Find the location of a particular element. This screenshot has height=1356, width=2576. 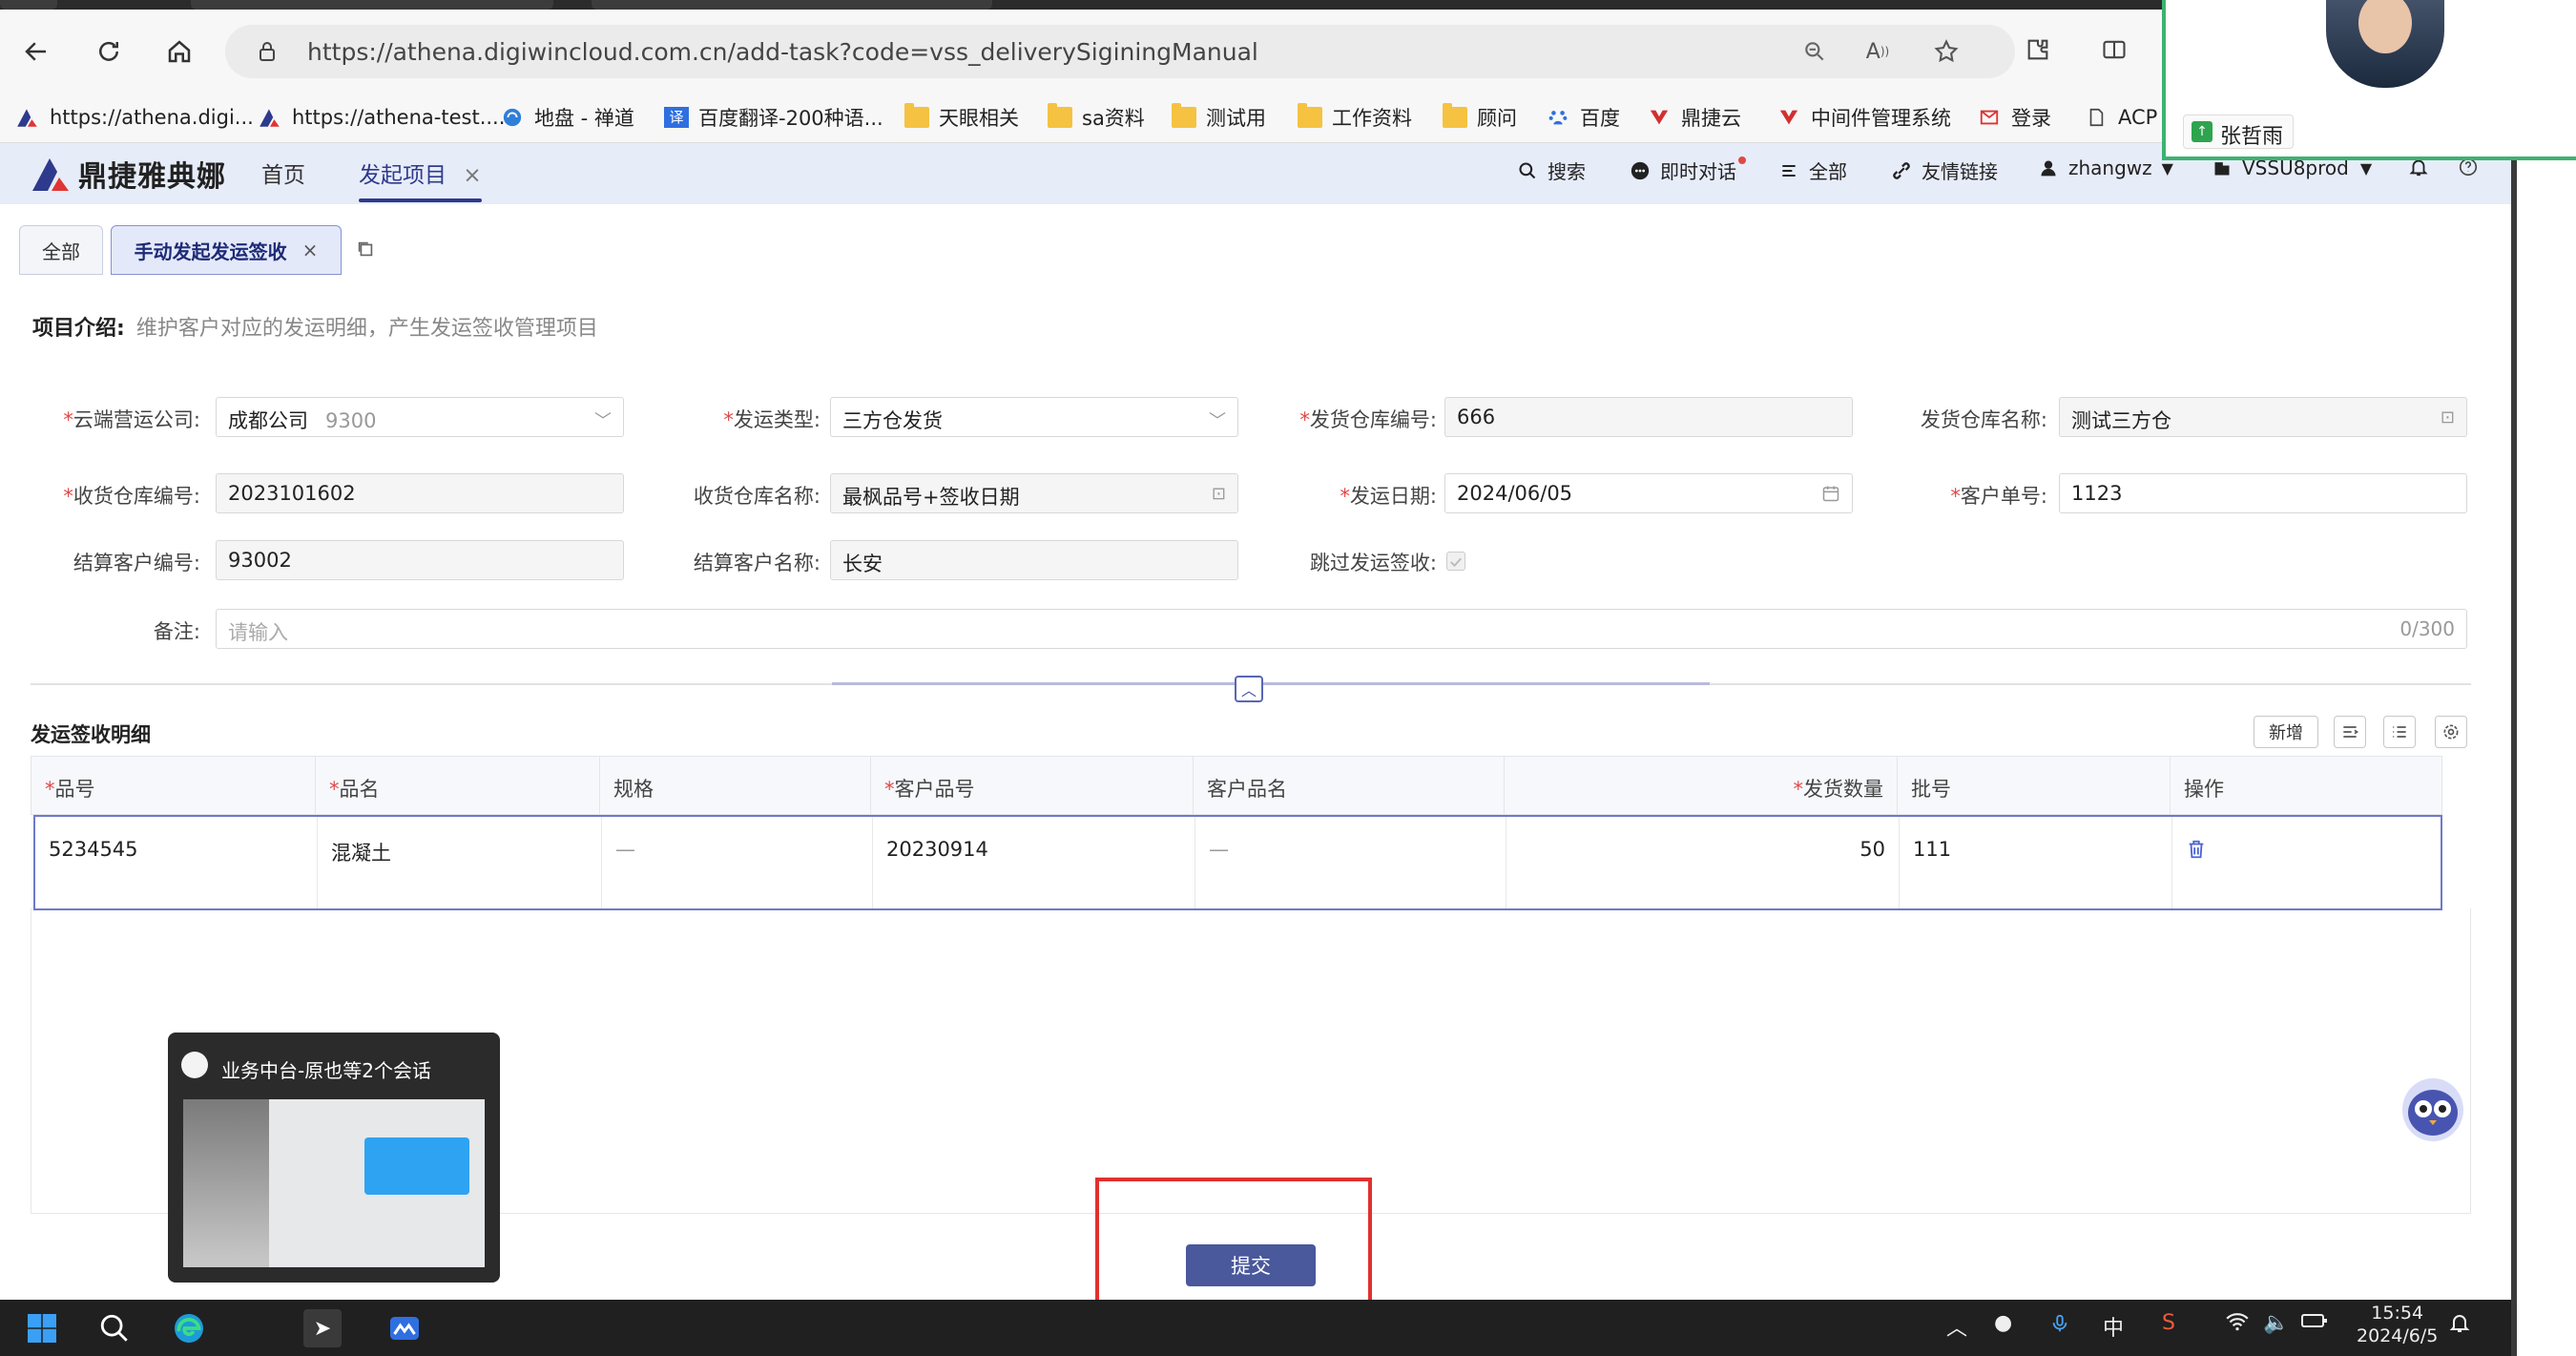

bookmark-folder-test: 测试用 is located at coordinates (1219, 117).